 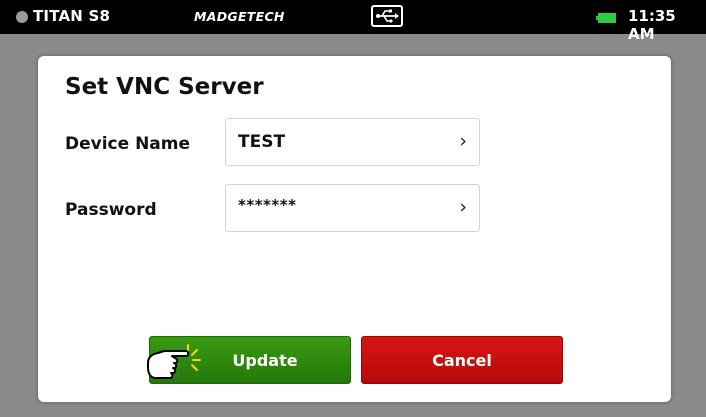 What do you see at coordinates (174, 361) in the screenshot?
I see `pointing-hand-icon` at bounding box center [174, 361].